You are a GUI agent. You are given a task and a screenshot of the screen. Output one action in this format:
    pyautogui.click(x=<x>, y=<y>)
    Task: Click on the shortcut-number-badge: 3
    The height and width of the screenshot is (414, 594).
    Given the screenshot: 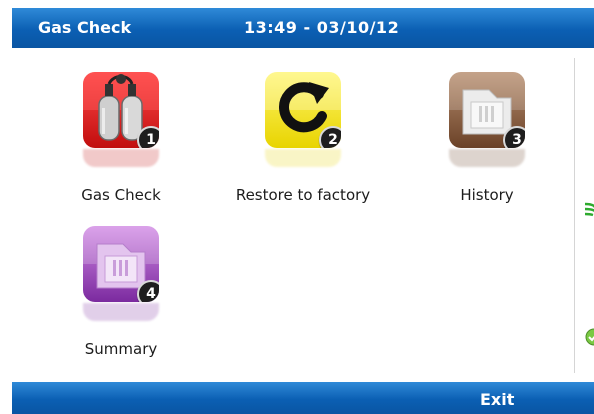 What is the action you would take?
    pyautogui.click(x=514, y=137)
    